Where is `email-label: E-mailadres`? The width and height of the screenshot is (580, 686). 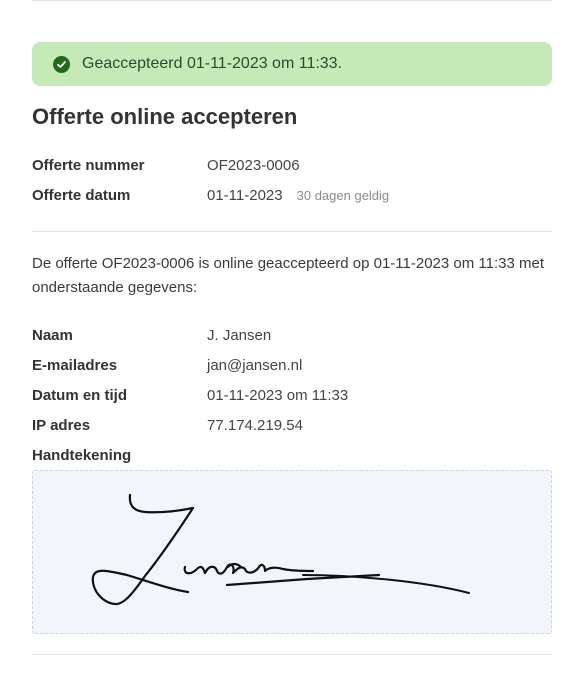
email-label: E-mailadres is located at coordinates (75, 365).